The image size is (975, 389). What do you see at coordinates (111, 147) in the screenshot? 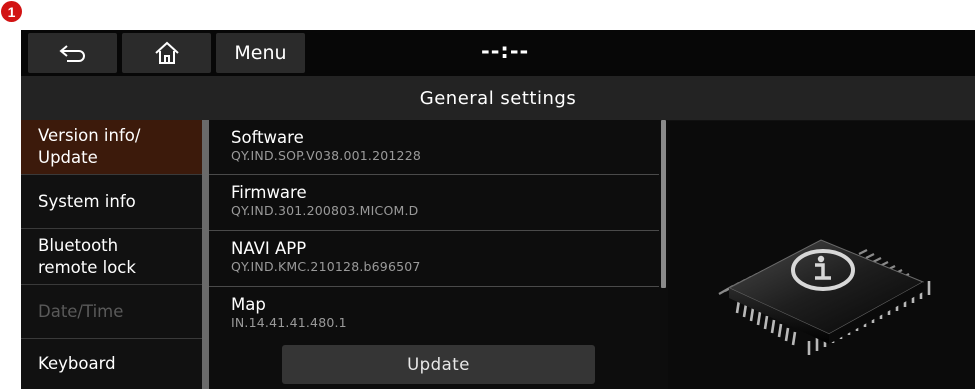
I see `sidebar-item-version-info: Version info/ Update` at bounding box center [111, 147].